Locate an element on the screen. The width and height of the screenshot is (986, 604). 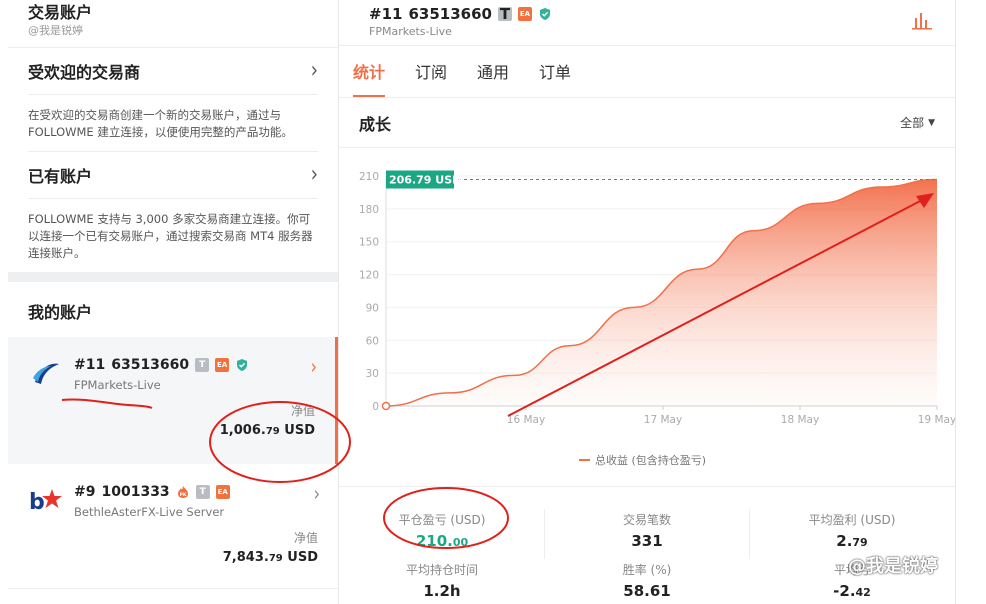
popular-brokers-title: 受欢迎的交易商 is located at coordinates (84, 72).